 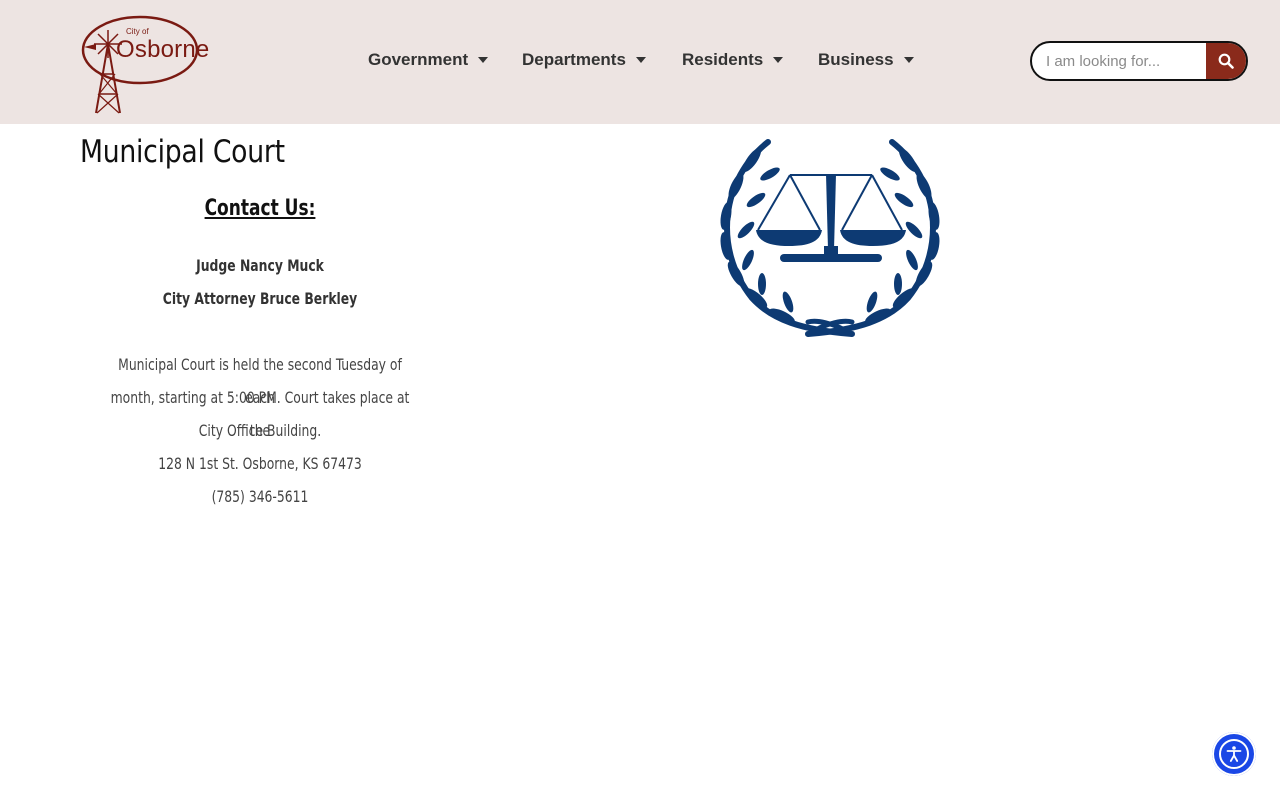 What do you see at coordinates (163, 49) in the screenshot?
I see `logo-big-text: Osborne` at bounding box center [163, 49].